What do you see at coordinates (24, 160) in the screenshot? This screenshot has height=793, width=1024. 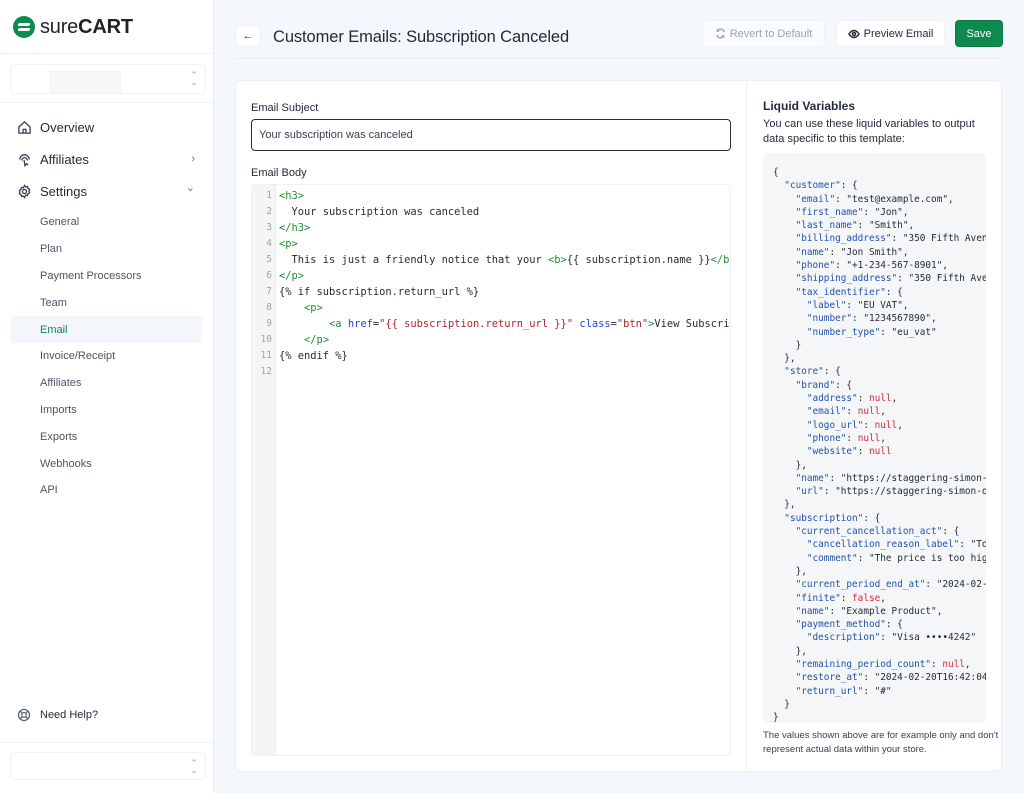 I see `fingerprint-cursor-icon` at bounding box center [24, 160].